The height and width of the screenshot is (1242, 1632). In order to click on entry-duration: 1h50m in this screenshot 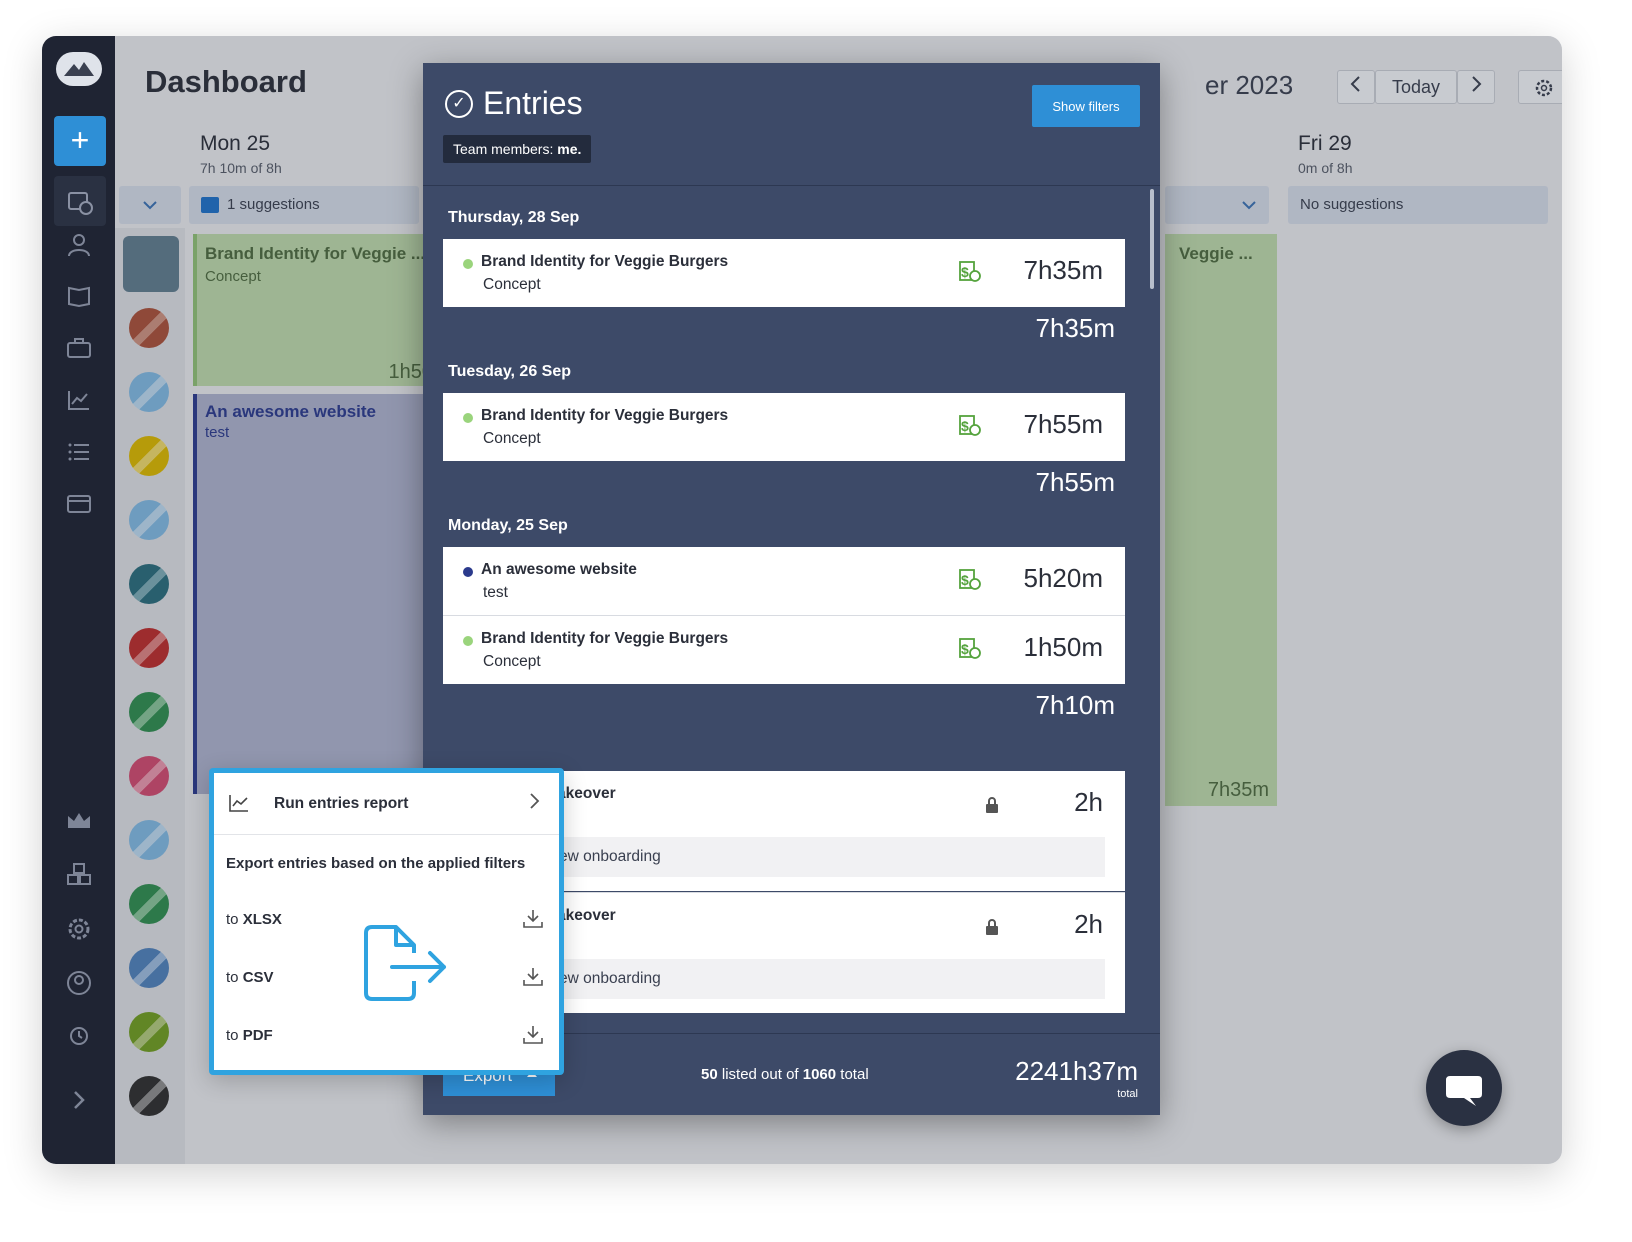, I will do `click(1063, 647)`.